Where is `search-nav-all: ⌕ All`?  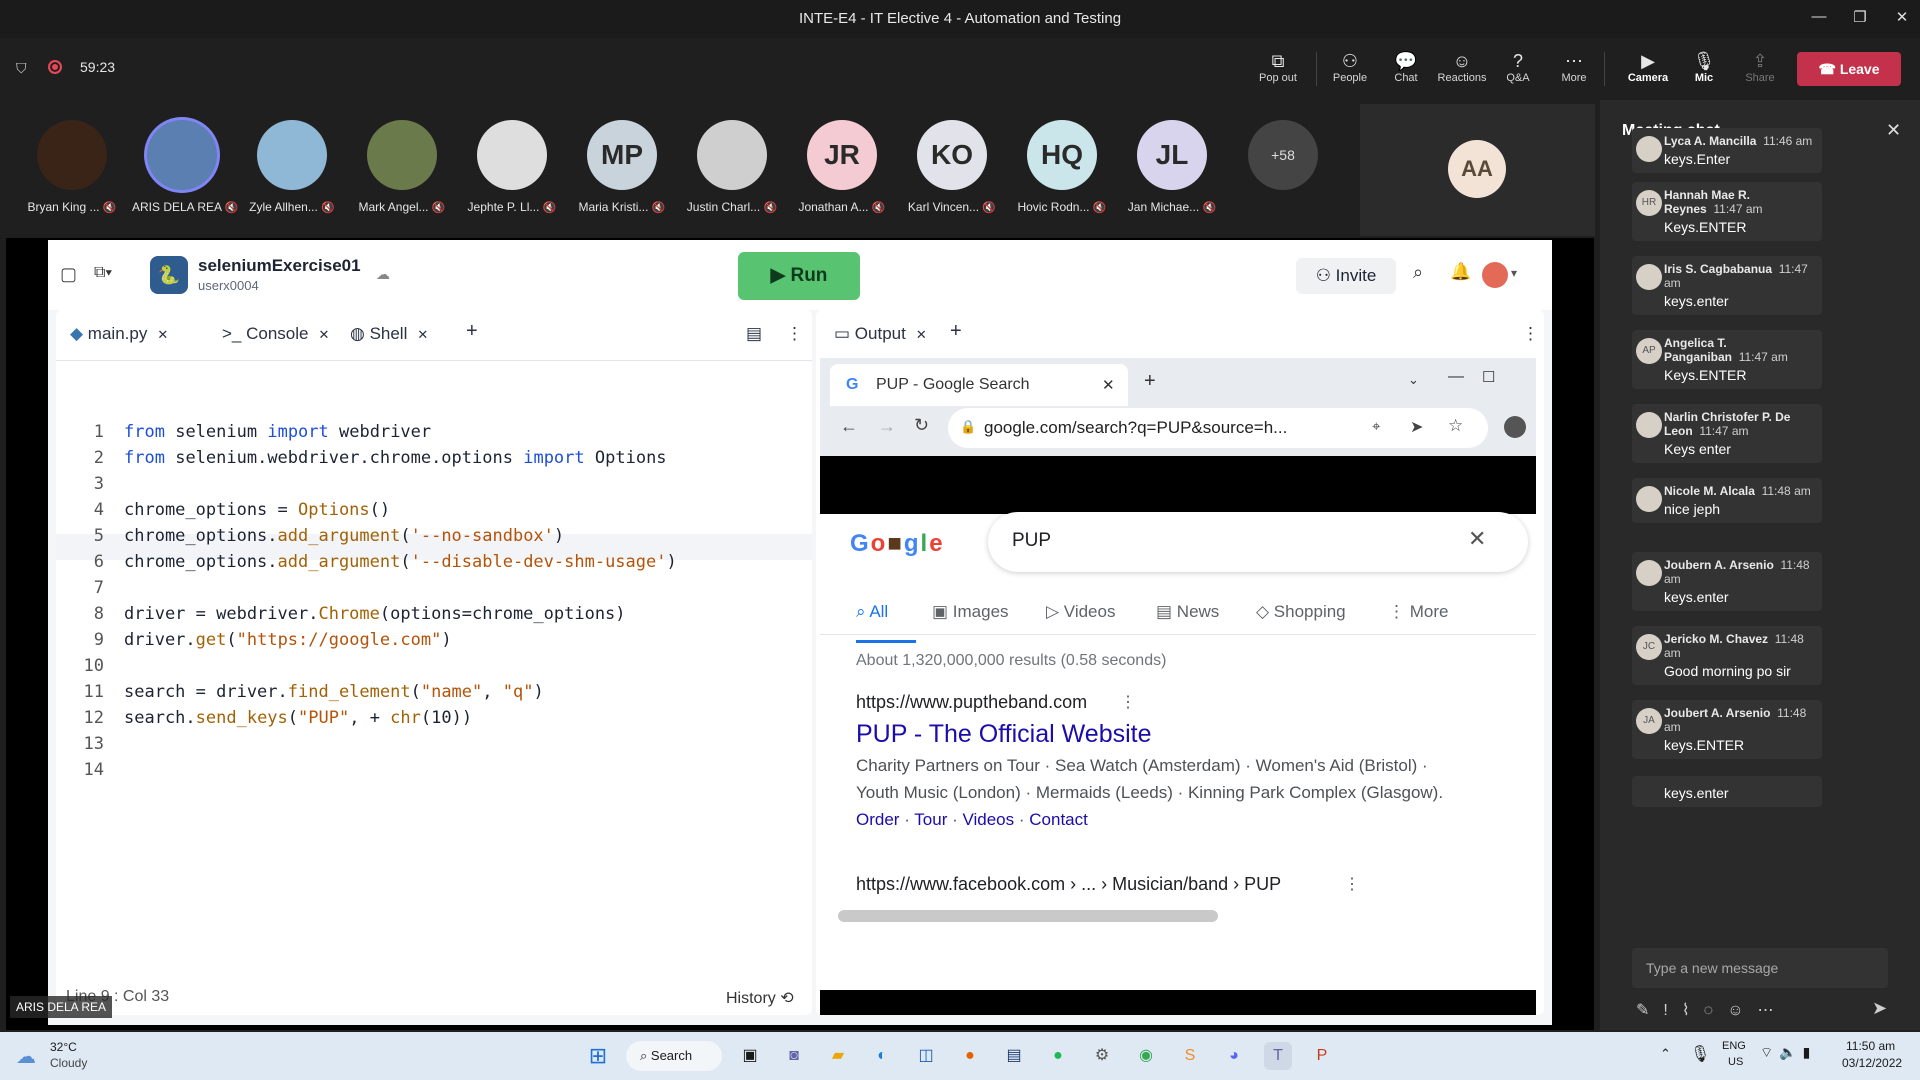
search-nav-all: ⌕ All is located at coordinates (872, 612).